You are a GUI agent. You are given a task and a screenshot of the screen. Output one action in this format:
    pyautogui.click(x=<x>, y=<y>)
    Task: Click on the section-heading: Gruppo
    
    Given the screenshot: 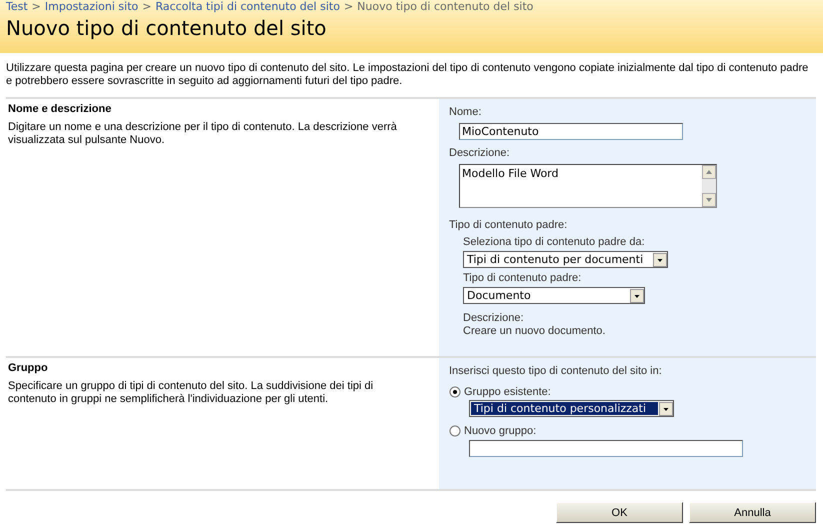 What is the action you would take?
    pyautogui.click(x=28, y=368)
    